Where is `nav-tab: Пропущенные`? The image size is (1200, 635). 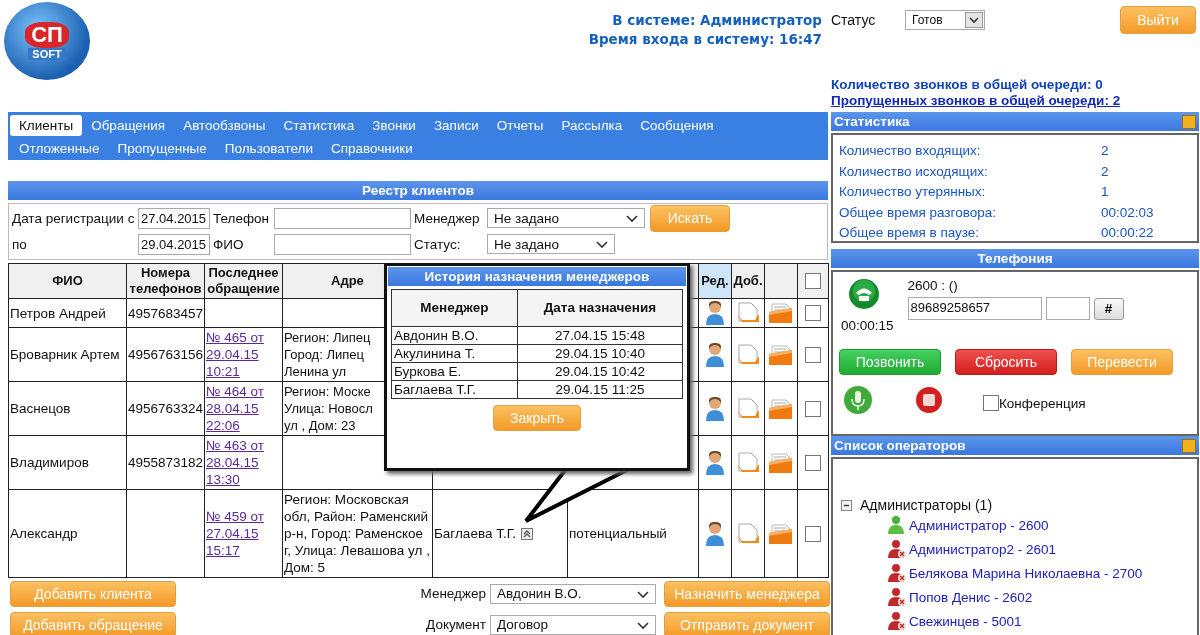
nav-tab: Пропущенные is located at coordinates (162, 148).